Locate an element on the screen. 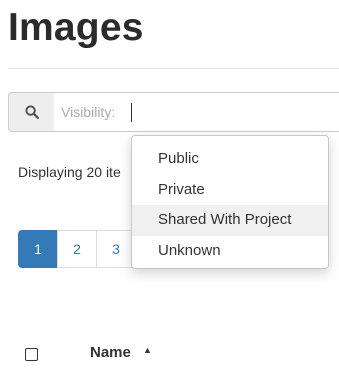 This screenshot has height=374, width=339. page-link-1: 1 is located at coordinates (38, 249).